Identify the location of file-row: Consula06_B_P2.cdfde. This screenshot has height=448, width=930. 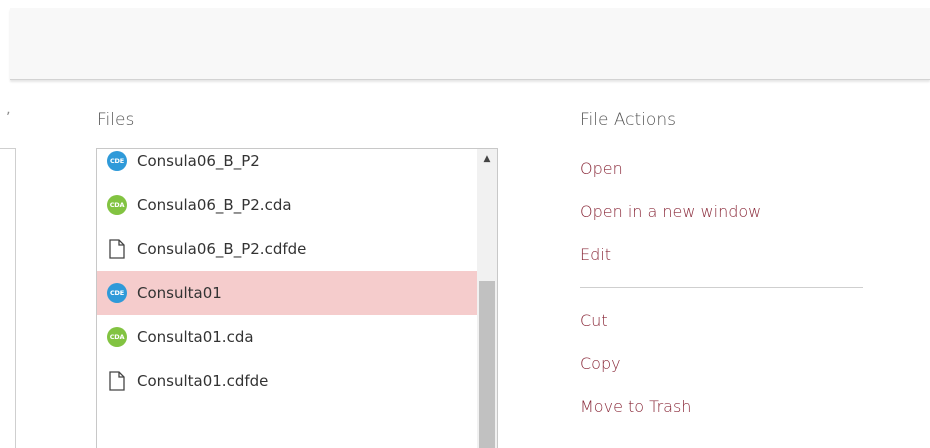
(287, 249).